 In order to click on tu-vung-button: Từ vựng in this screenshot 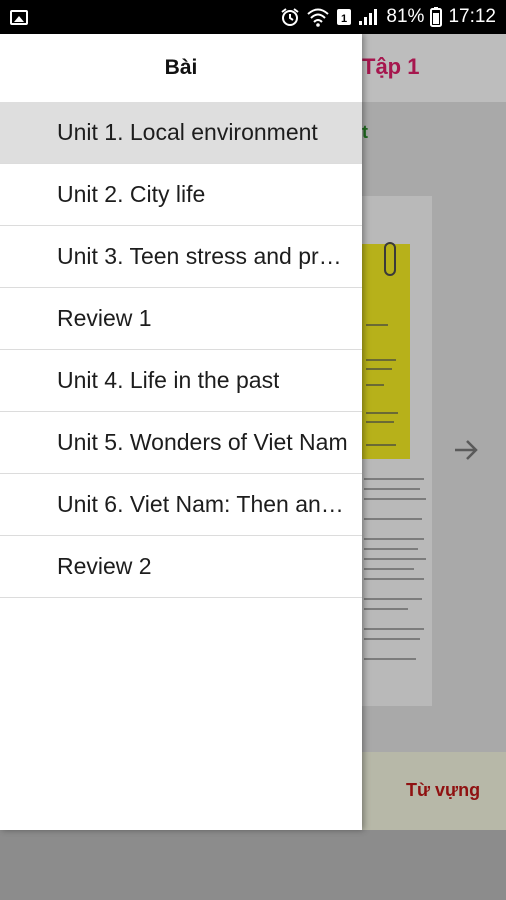, I will do `click(443, 790)`.